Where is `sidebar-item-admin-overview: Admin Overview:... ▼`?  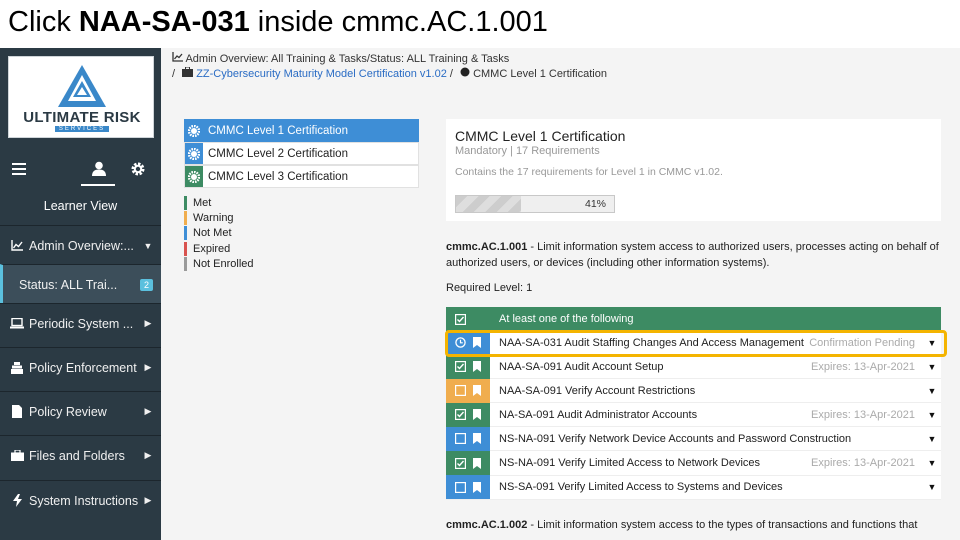 sidebar-item-admin-overview: Admin Overview:... ▼ is located at coordinates (80, 245).